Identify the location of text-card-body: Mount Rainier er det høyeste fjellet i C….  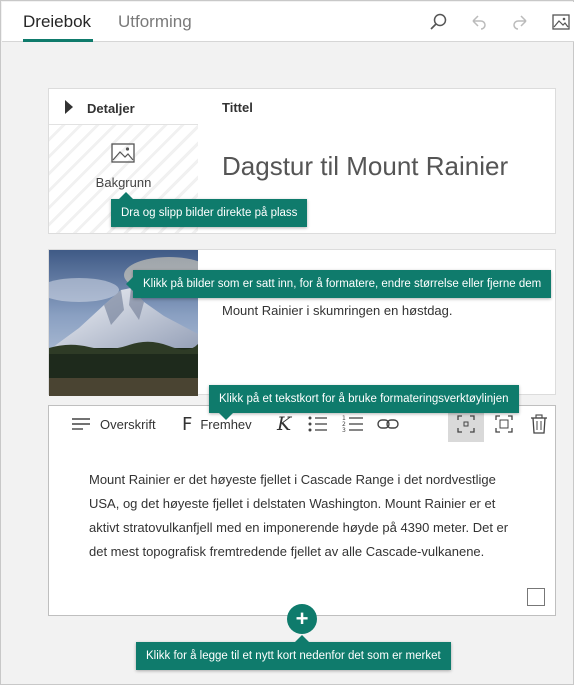
(309, 516).